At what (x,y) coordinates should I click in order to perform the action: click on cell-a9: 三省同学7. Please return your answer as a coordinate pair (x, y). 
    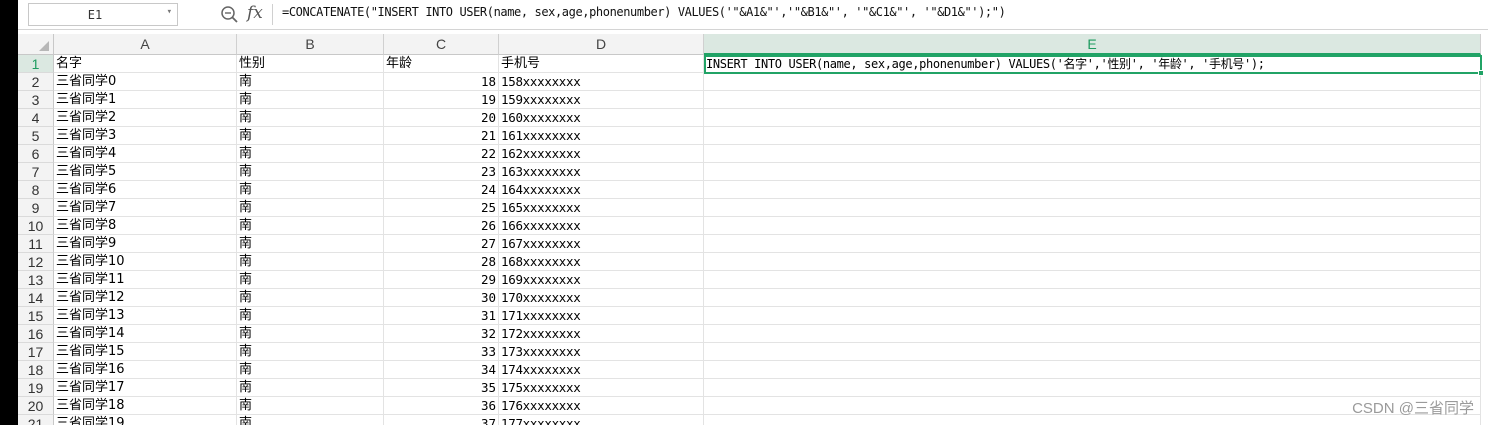
    Looking at the image, I should click on (145, 208).